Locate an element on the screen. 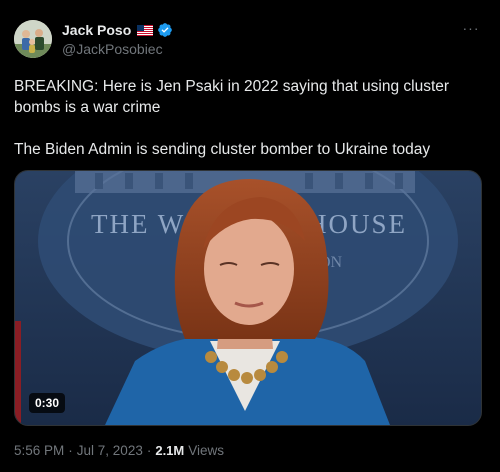 This screenshot has height=472, width=500. us-flag-icon is located at coordinates (145, 30).